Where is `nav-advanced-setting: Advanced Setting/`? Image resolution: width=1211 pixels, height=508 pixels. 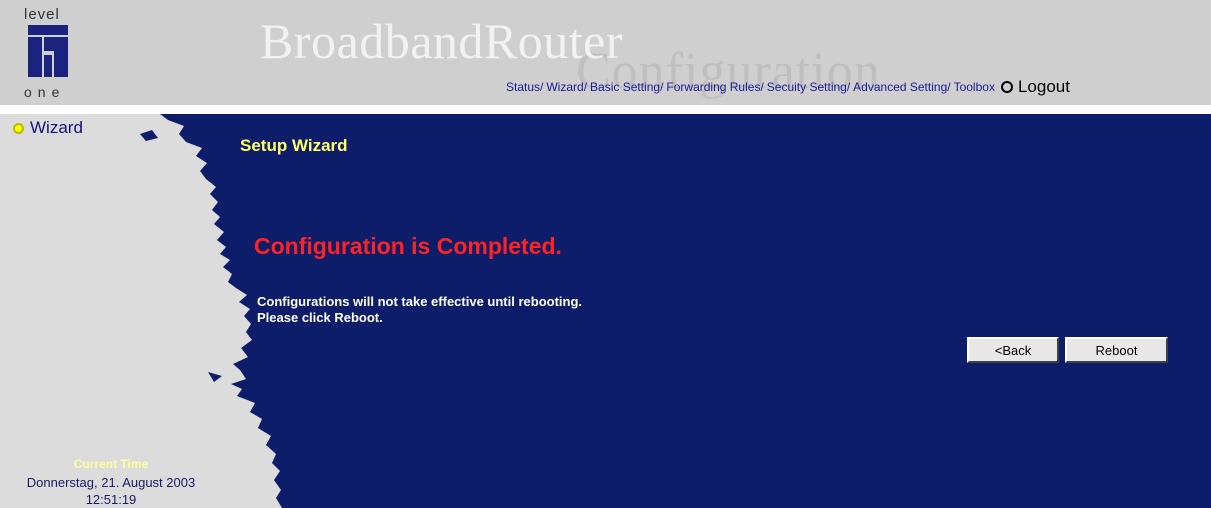
nav-advanced-setting: Advanced Setting/ is located at coordinates (901, 87).